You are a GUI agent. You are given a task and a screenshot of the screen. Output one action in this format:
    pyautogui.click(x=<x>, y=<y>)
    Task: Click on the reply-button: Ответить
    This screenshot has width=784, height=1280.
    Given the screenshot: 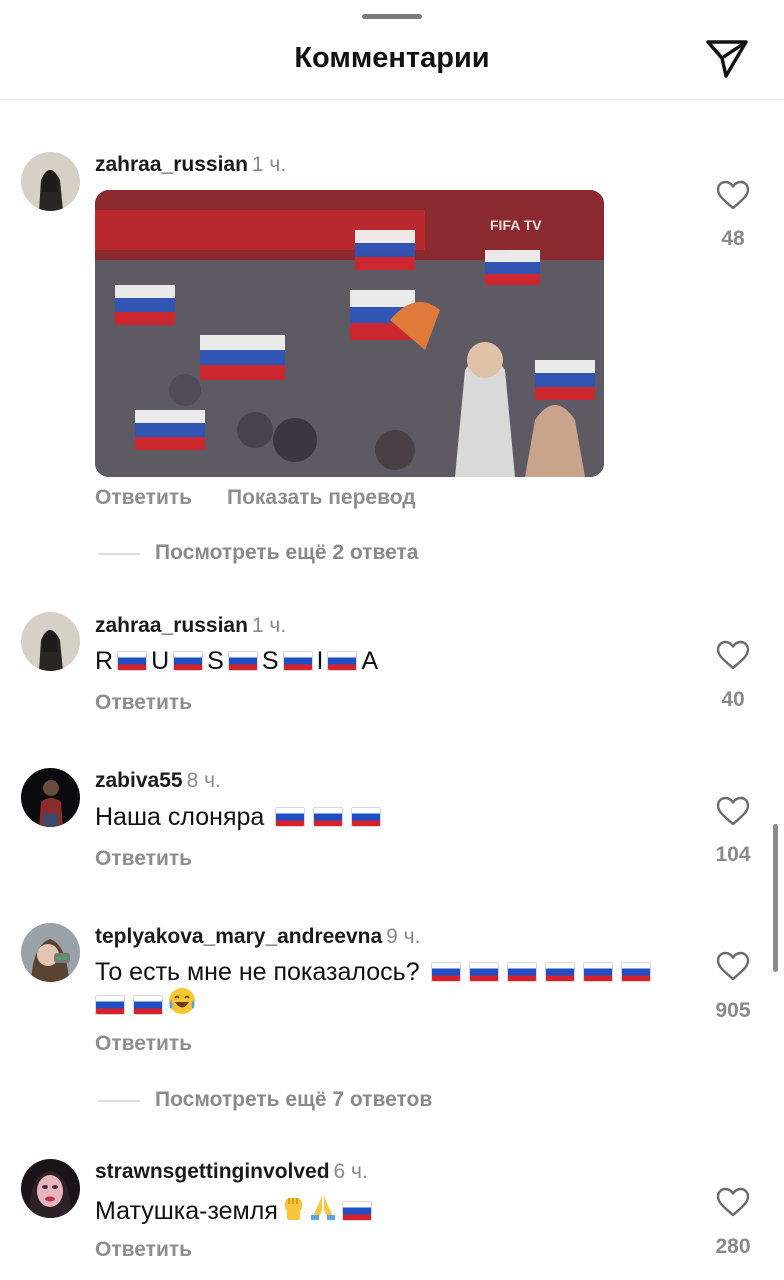 What is the action you would take?
    pyautogui.click(x=143, y=1250)
    